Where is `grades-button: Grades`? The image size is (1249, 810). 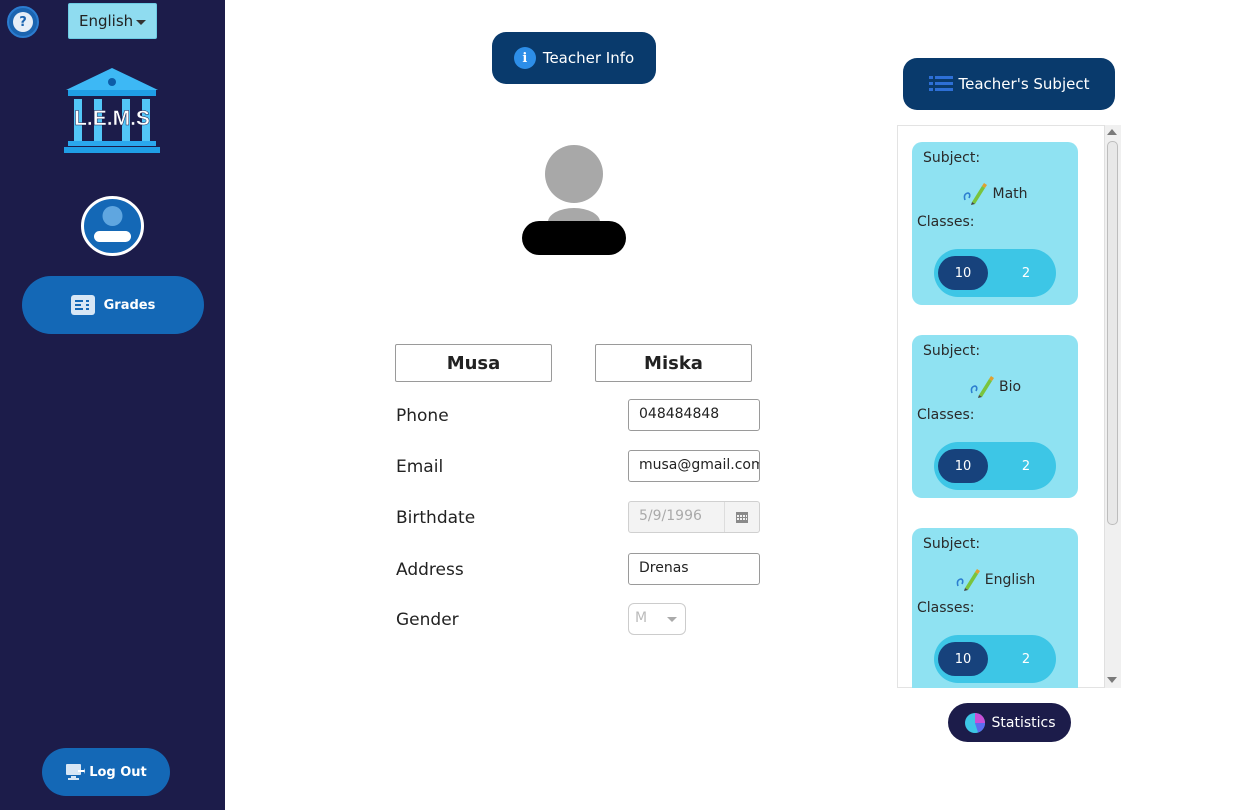
grades-button: Grades is located at coordinates (113, 305).